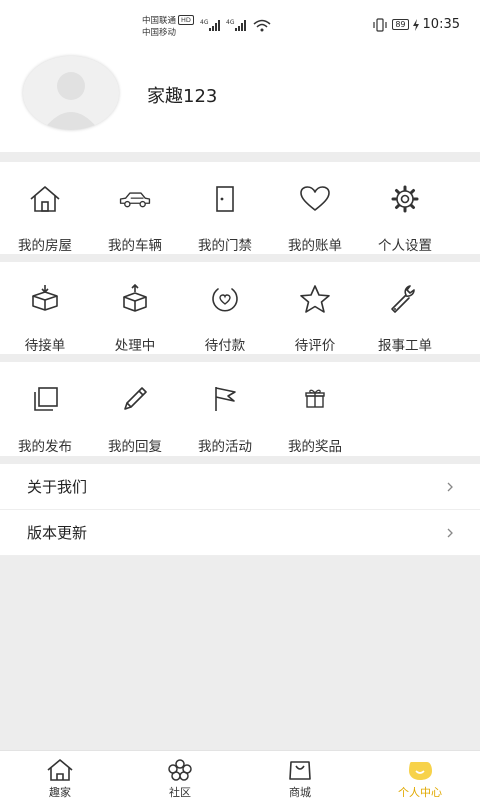  I want to click on grid-label: 我的账单, so click(315, 246).